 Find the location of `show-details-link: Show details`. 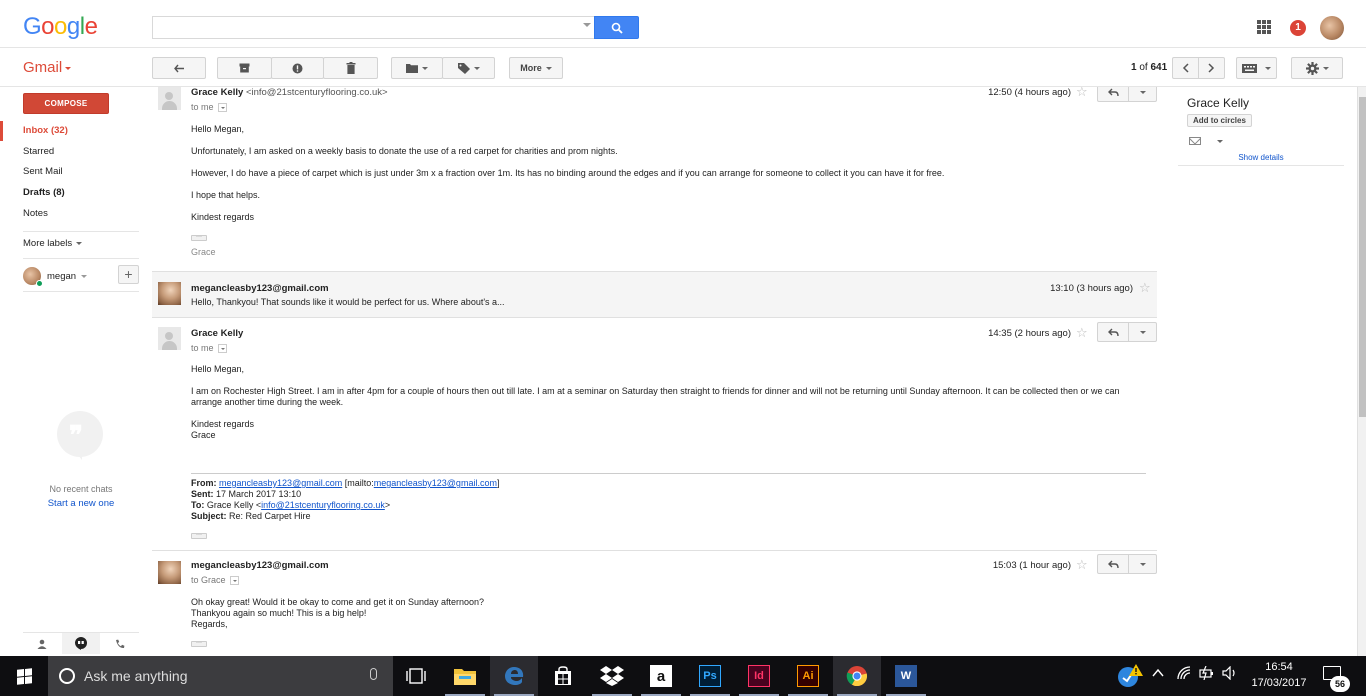

show-details-link: Show details is located at coordinates (1261, 157).